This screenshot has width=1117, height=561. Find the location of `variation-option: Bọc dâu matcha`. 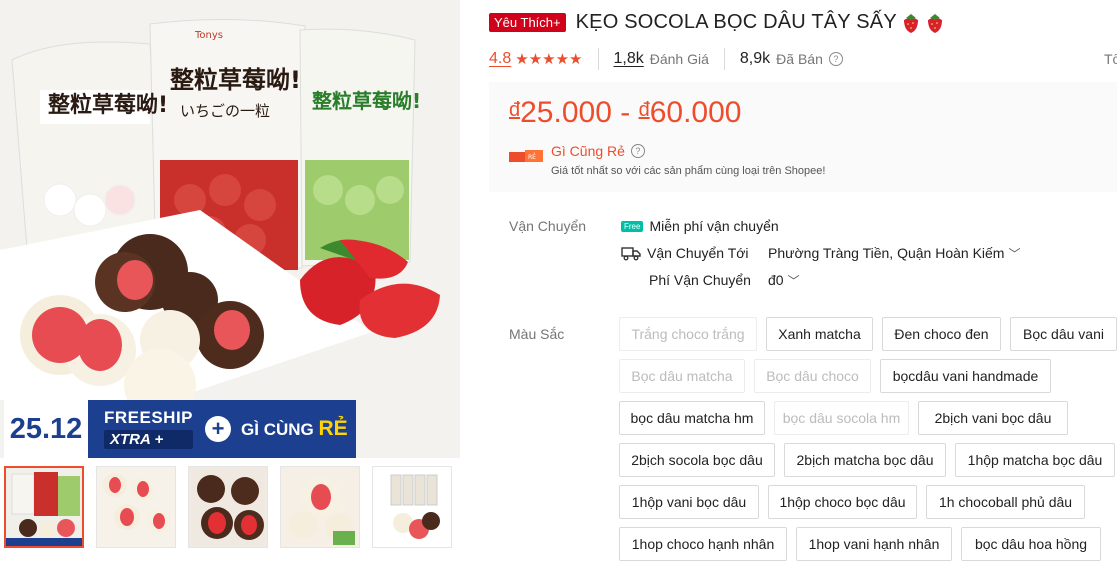

variation-option: Bọc dâu matcha is located at coordinates (682, 376).